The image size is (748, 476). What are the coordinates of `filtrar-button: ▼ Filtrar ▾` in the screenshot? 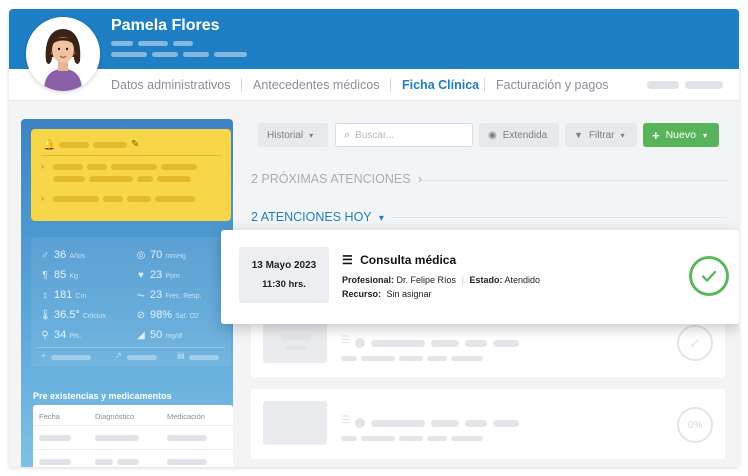 It's located at (601, 135).